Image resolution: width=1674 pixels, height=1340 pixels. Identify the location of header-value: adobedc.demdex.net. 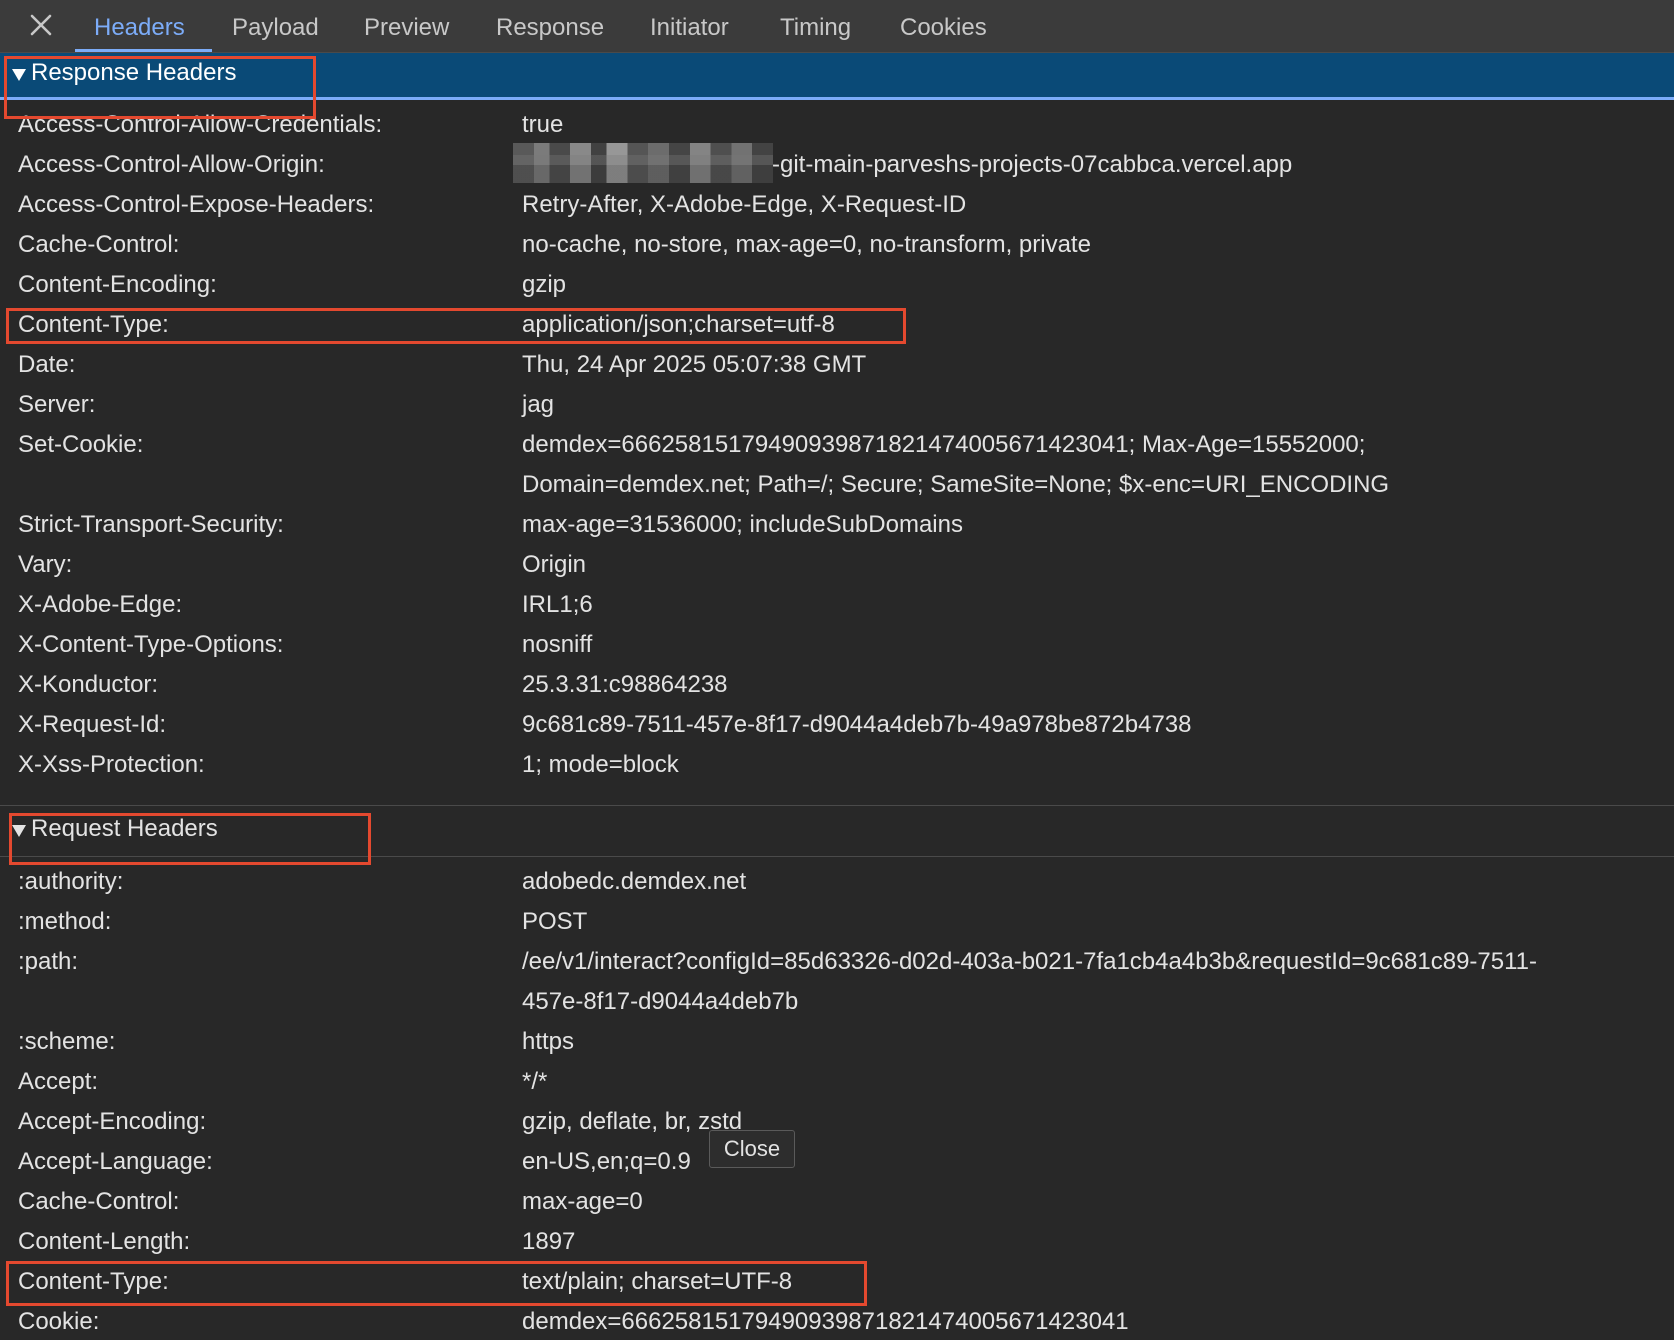
(634, 881).